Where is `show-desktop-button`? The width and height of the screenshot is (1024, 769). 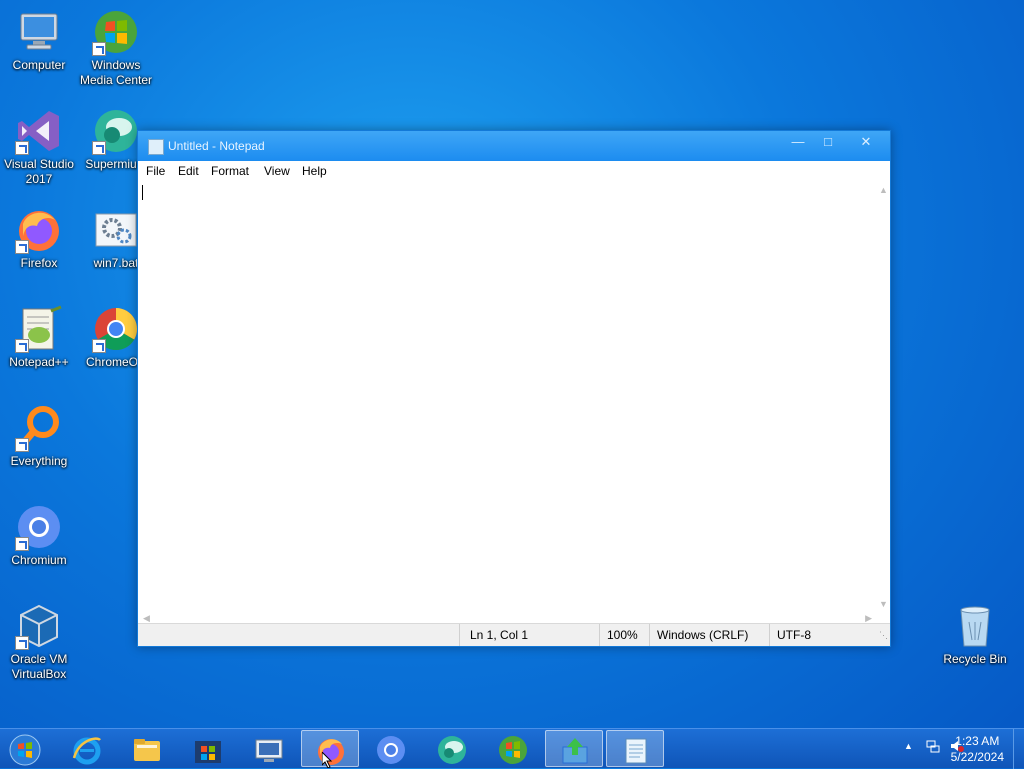
show-desktop-button is located at coordinates (1018, 749).